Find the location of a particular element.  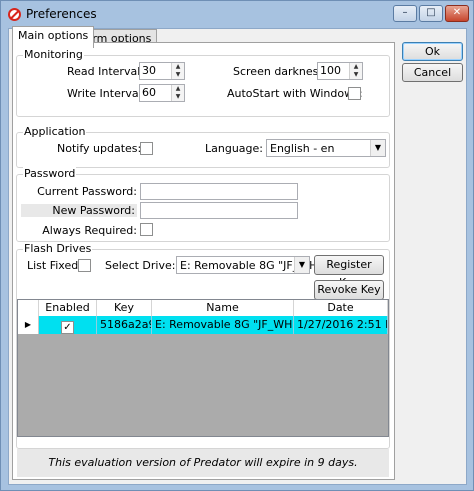

window-title: Preferences is located at coordinates (61, 14).